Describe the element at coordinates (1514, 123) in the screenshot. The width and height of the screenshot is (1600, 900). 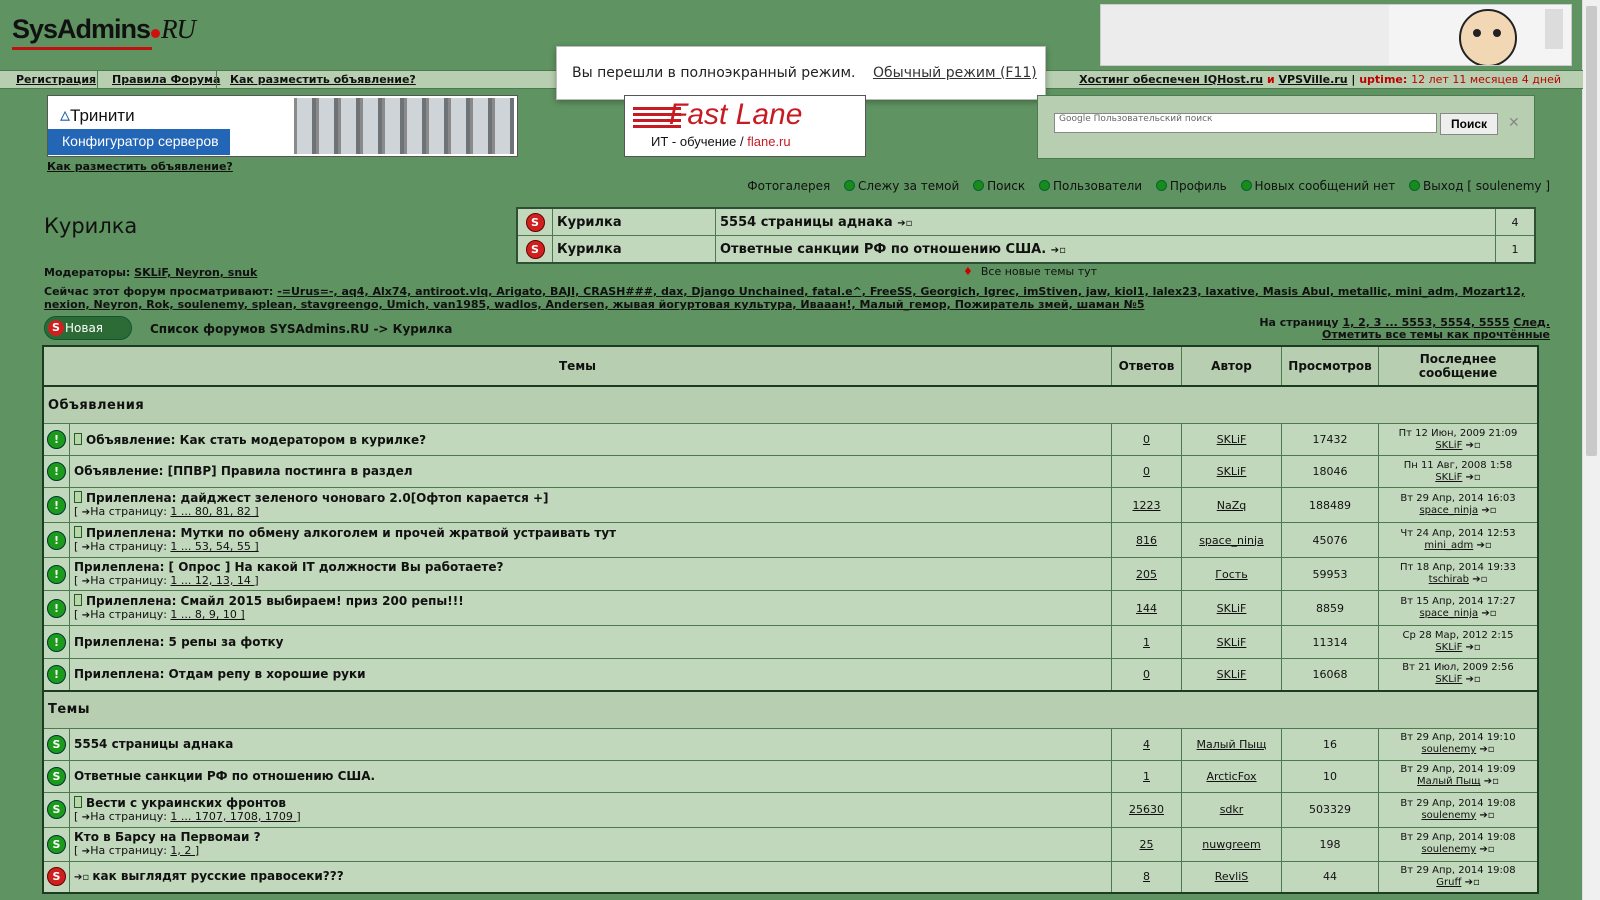
I see `clear-search-icon: ✕` at that location.